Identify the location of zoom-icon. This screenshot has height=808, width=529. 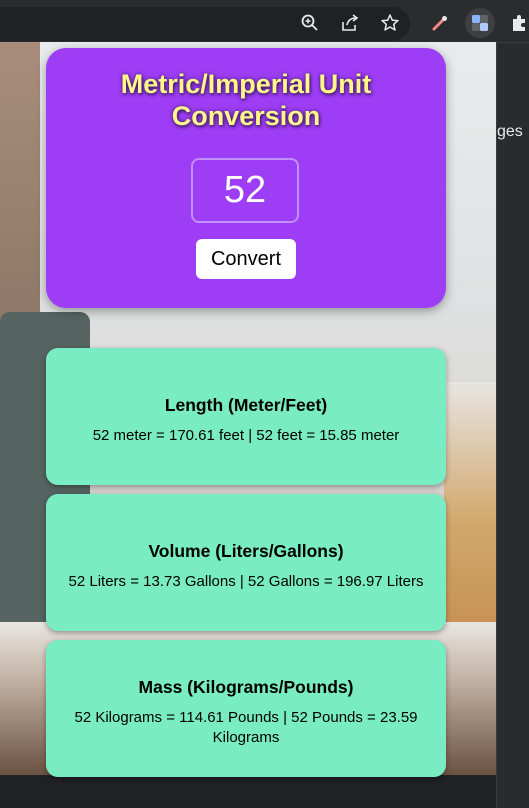
(310, 23).